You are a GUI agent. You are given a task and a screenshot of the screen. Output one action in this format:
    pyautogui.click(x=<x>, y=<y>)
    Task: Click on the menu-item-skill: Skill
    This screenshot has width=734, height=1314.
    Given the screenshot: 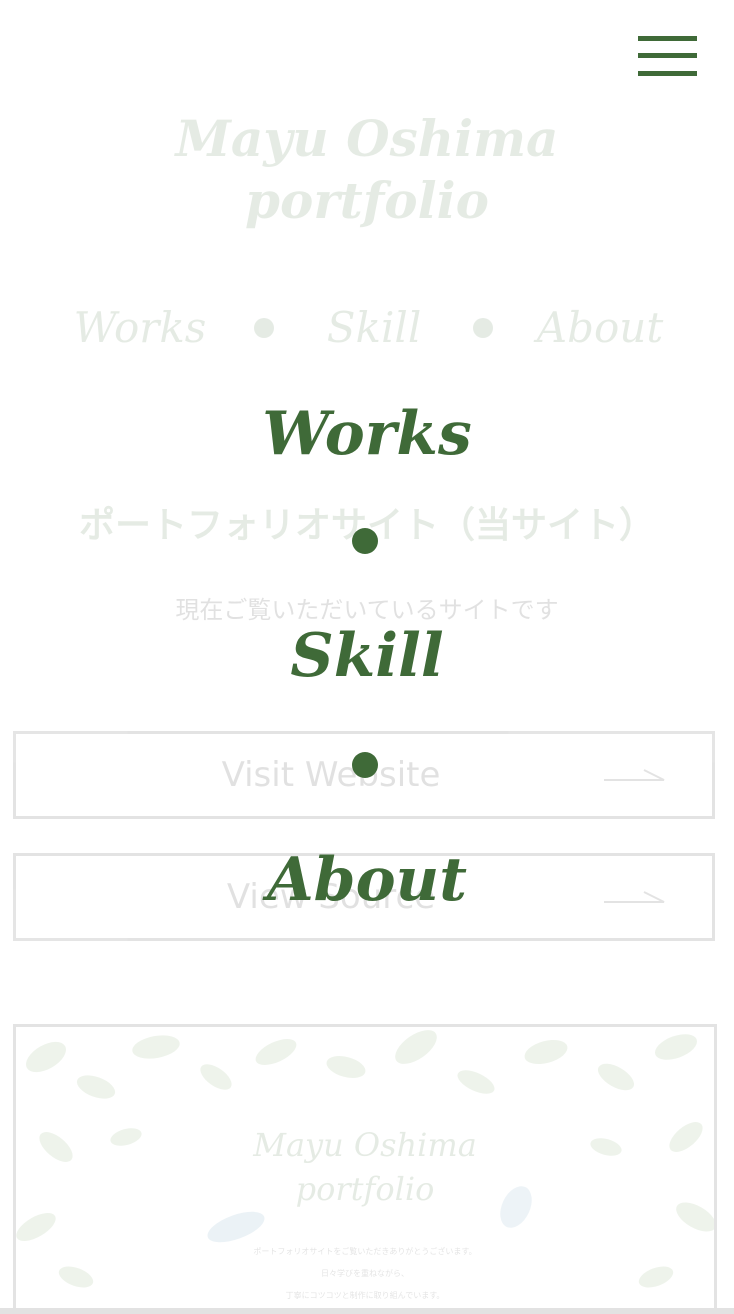 What is the action you would take?
    pyautogui.click(x=367, y=656)
    